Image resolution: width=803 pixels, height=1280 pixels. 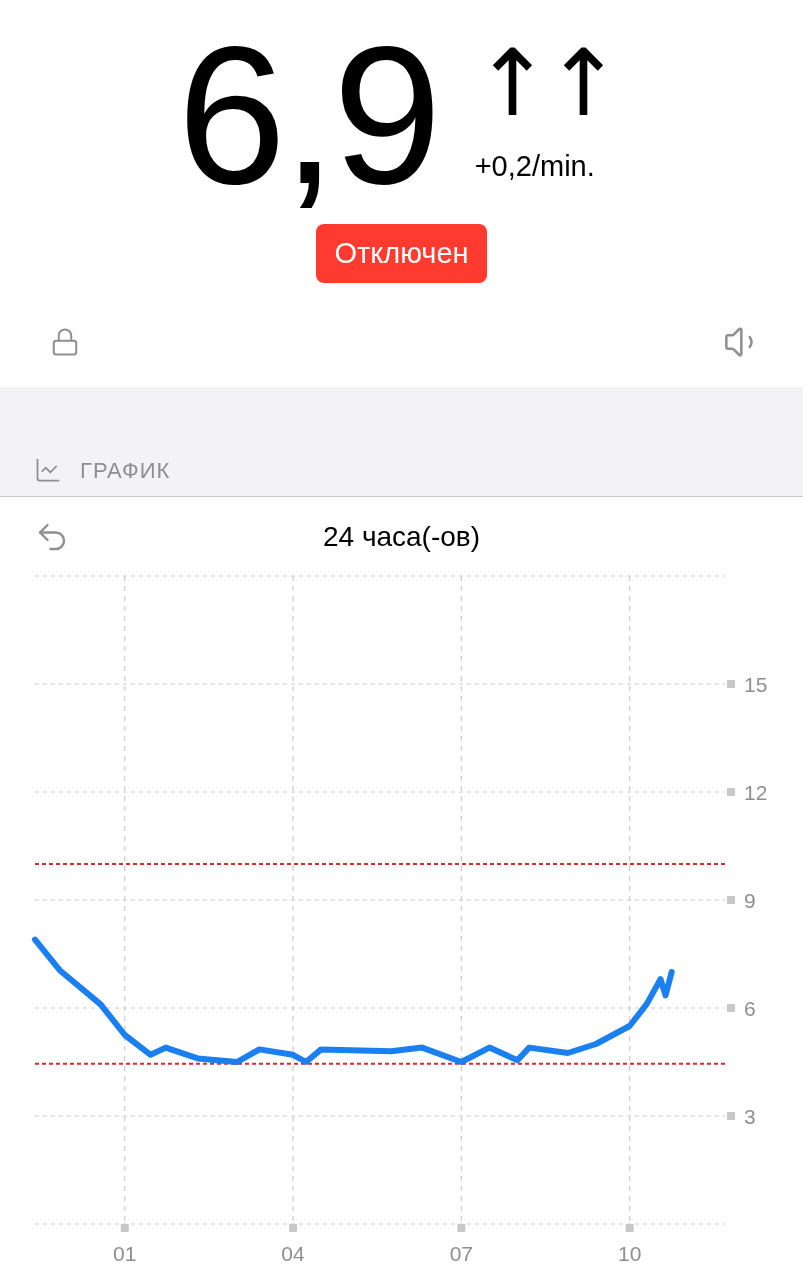 What do you see at coordinates (401, 537) in the screenshot?
I see `chart-period: 24 часа(-ов)` at bounding box center [401, 537].